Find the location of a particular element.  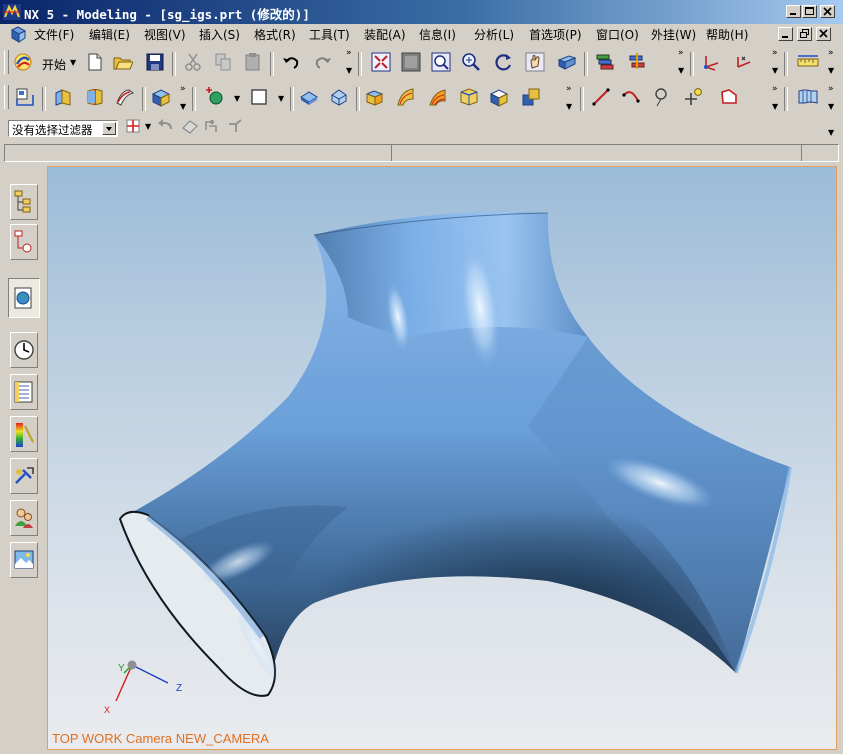

snap-point-button is located at coordinates (213, 128).